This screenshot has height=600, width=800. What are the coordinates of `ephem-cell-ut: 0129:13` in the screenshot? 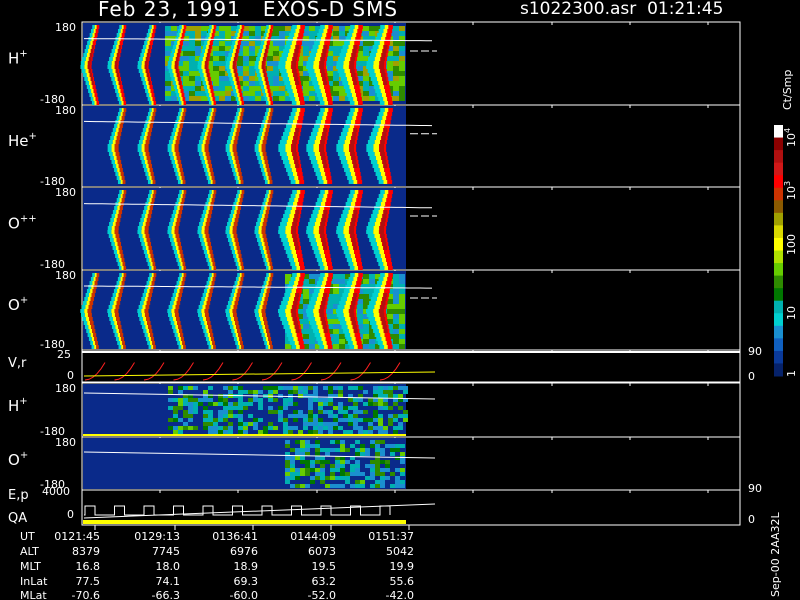 It's located at (157, 536).